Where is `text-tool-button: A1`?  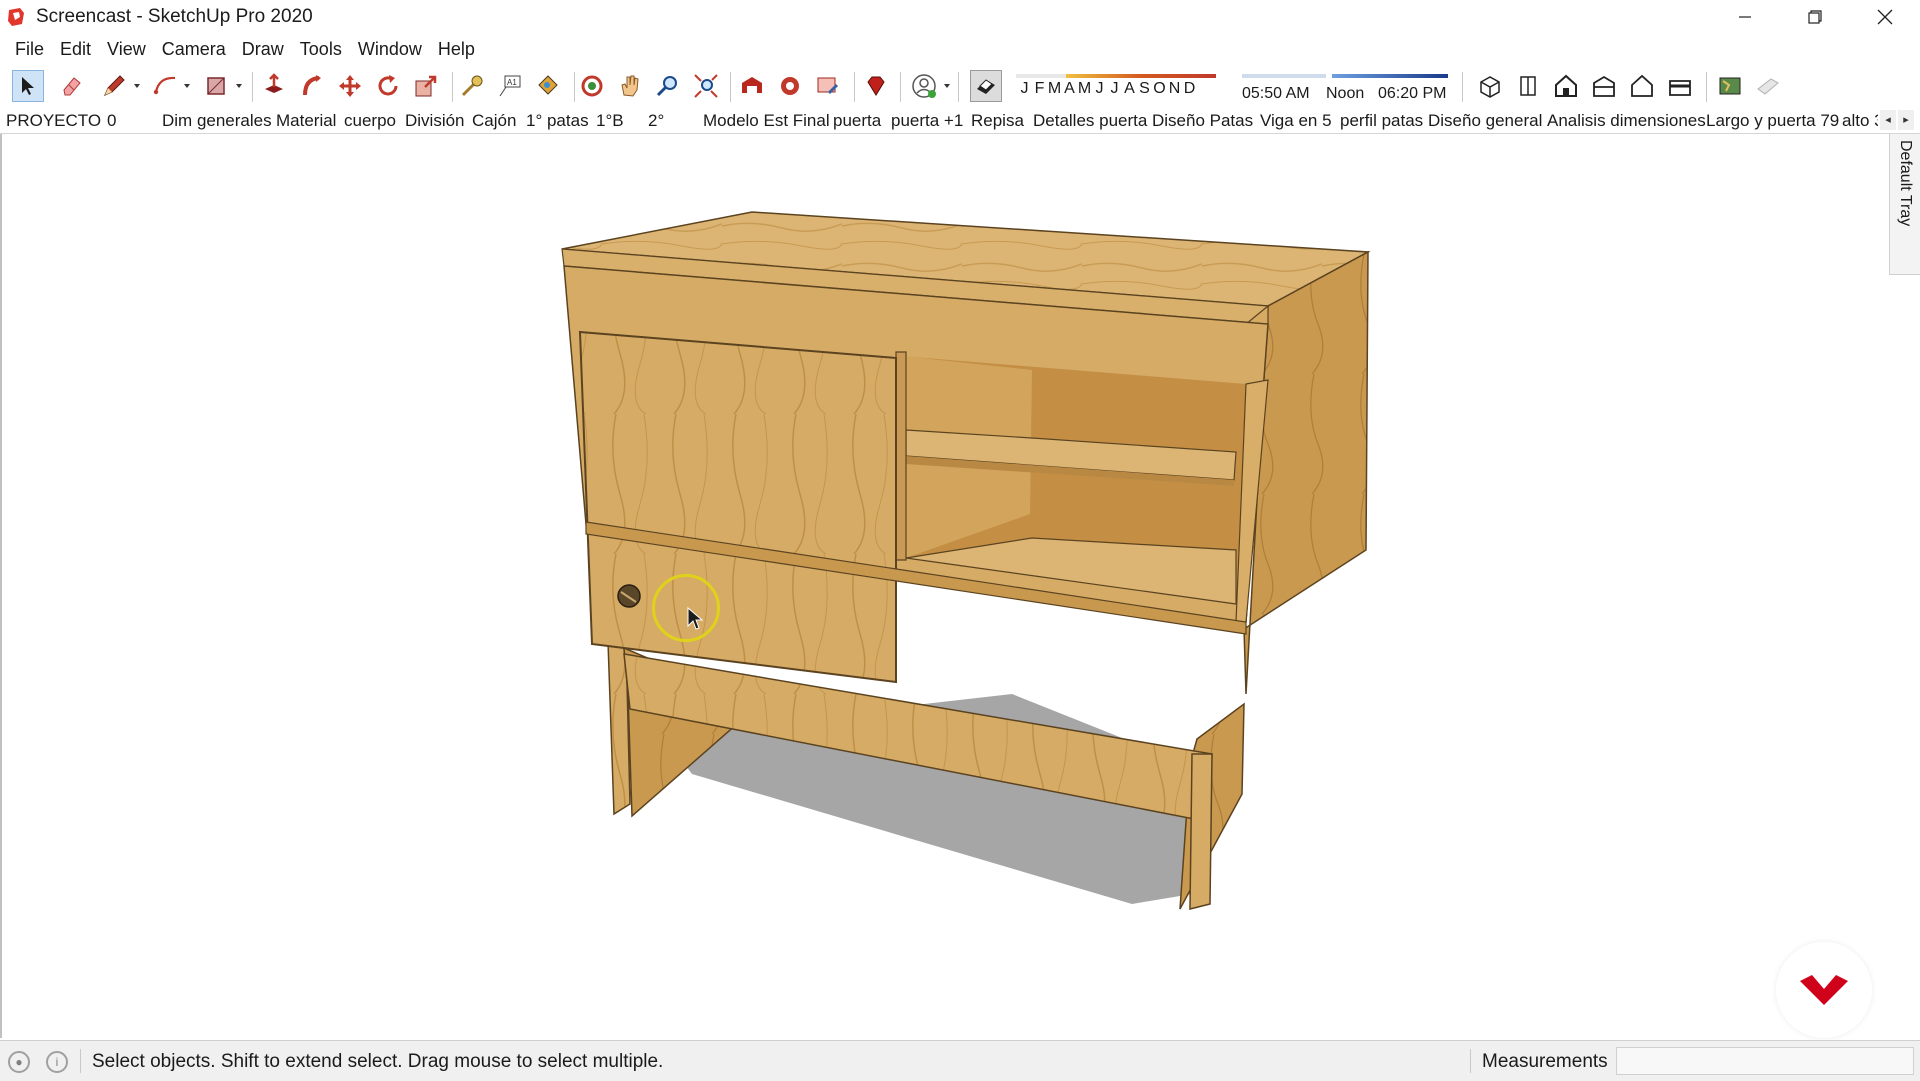
text-tool-button: A1 is located at coordinates (510, 86).